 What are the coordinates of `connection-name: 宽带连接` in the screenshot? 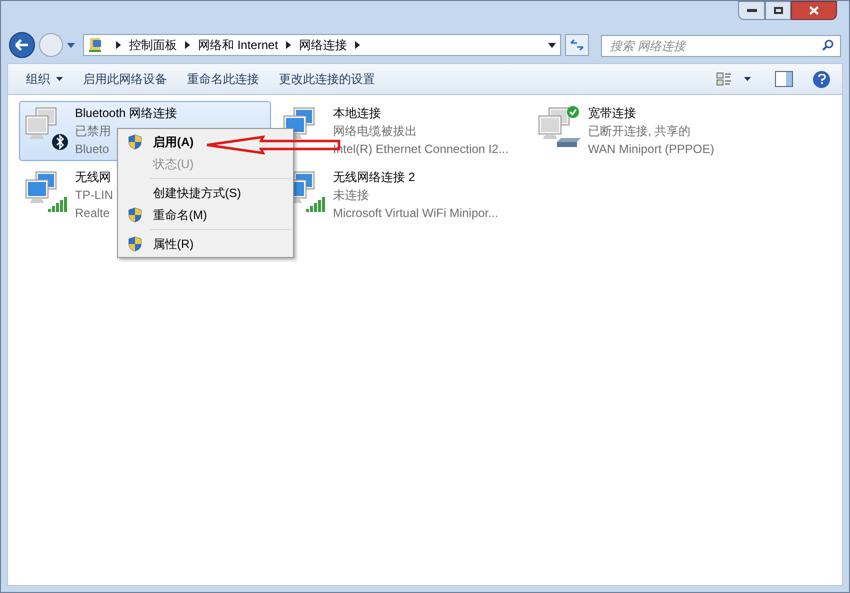 It's located at (612, 113).